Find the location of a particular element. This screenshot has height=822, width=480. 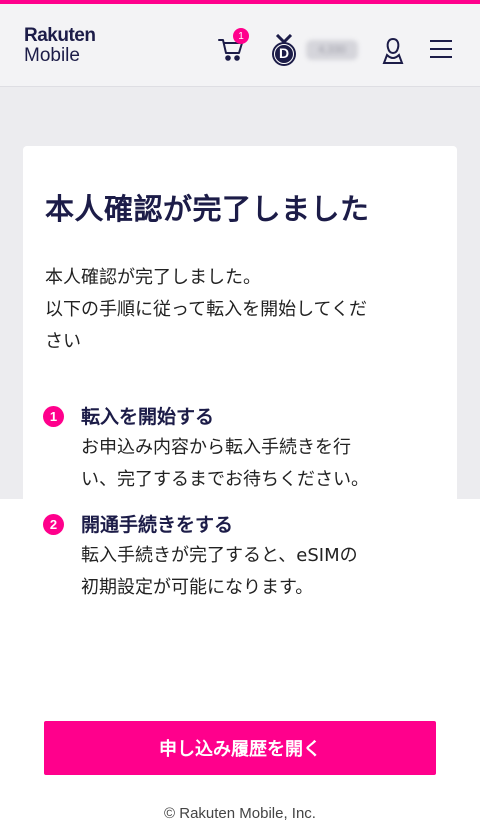

rakuten-mobile-logo: Rakuten Mobile is located at coordinates (60, 45).